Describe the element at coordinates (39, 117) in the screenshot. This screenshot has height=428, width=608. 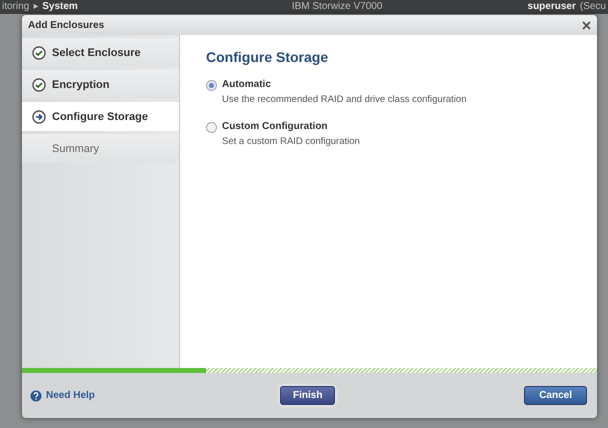
I see `arrow-circle-icon` at that location.